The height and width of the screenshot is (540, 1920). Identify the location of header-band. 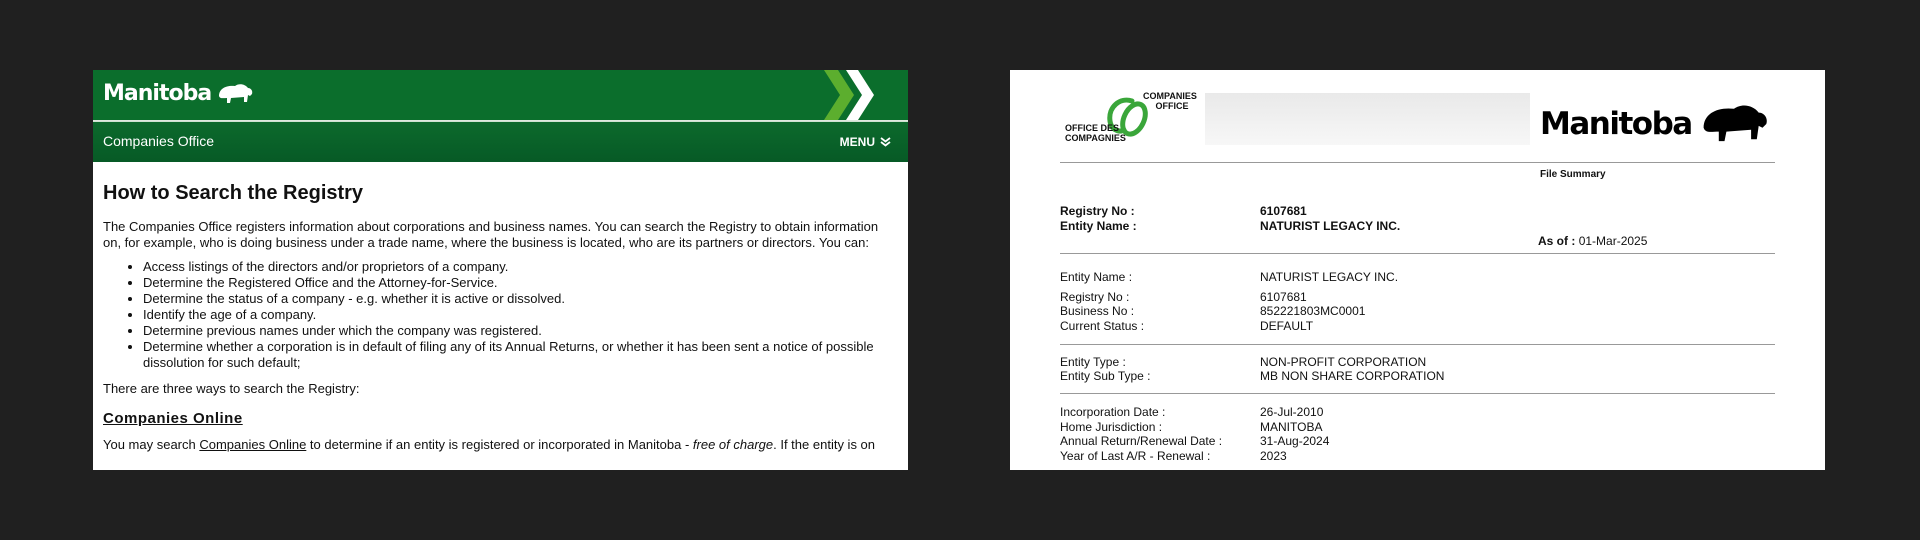
(1367, 119).